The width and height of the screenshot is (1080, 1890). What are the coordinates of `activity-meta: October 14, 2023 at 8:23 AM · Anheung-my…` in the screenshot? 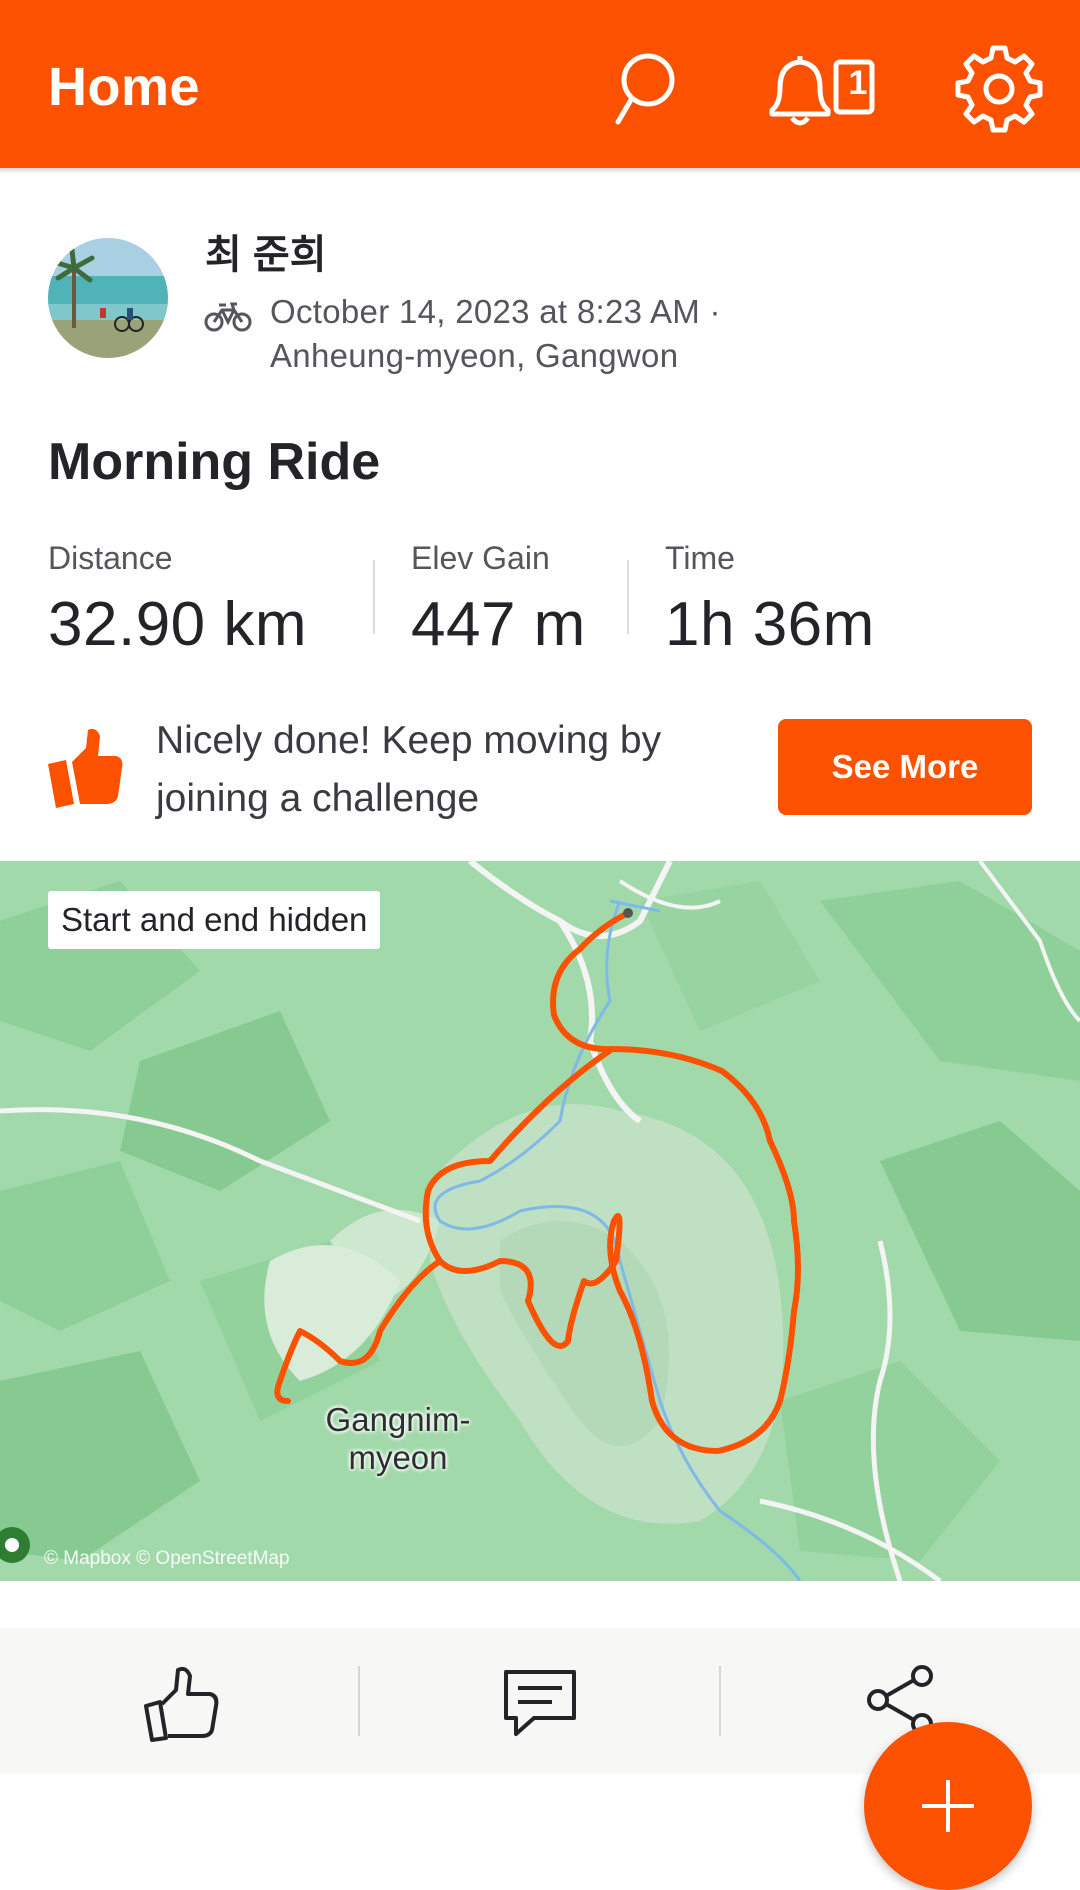 It's located at (495, 334).